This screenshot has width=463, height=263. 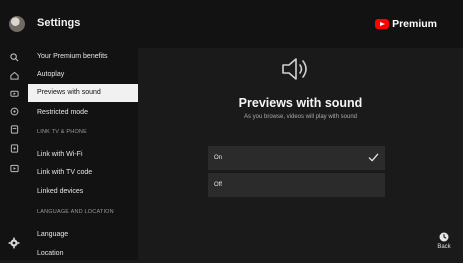 What do you see at coordinates (300, 103) in the screenshot?
I see `panel-heading: Previews with sound` at bounding box center [300, 103].